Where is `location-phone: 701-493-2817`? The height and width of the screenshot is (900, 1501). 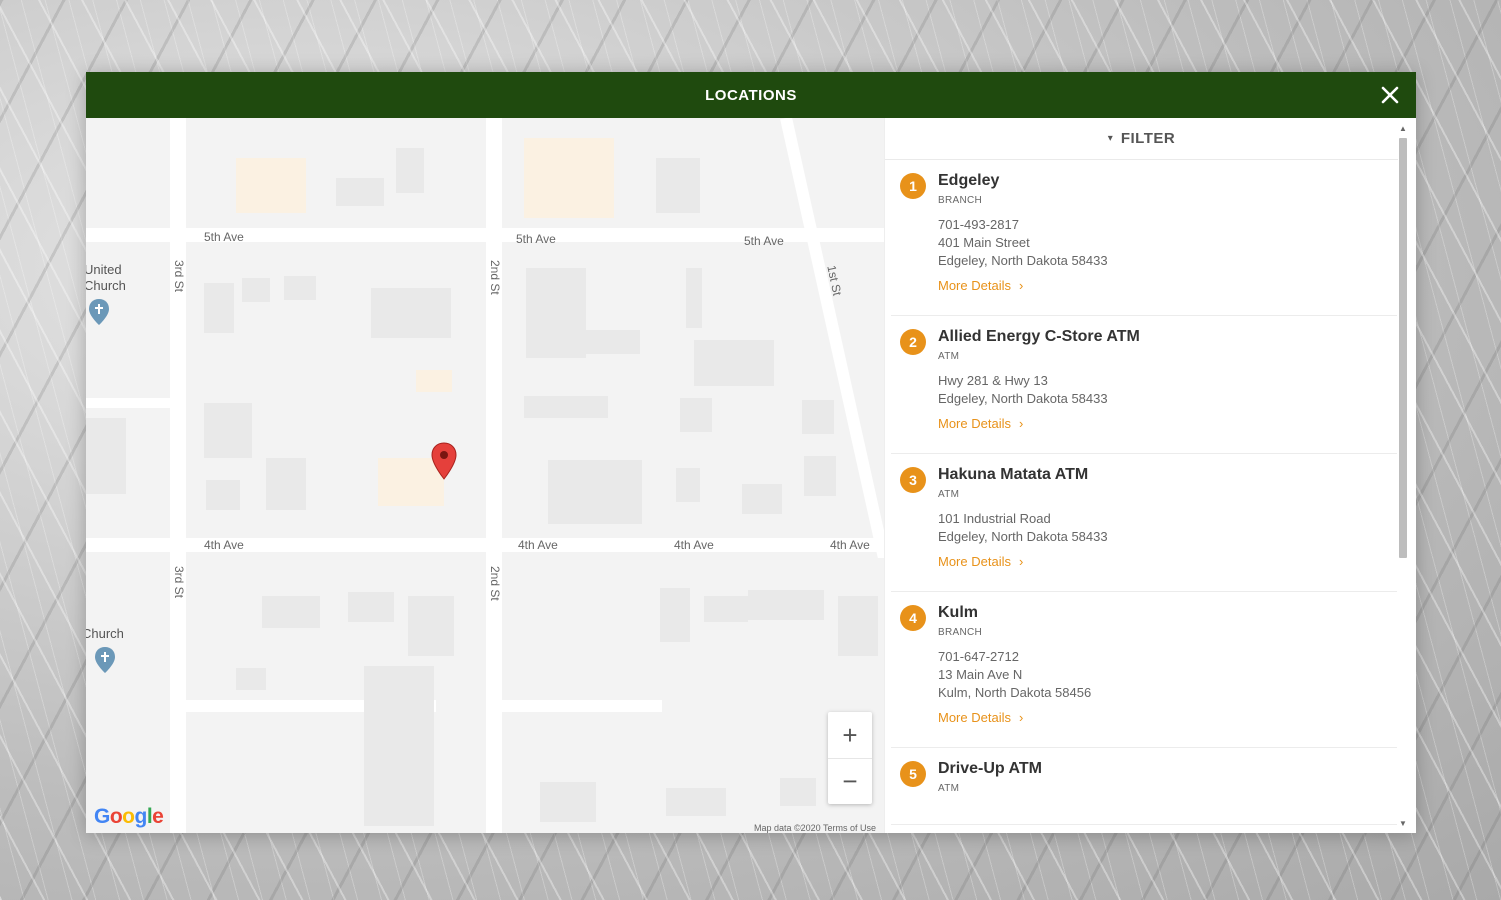
location-phone: 701-493-2817 is located at coordinates (978, 224).